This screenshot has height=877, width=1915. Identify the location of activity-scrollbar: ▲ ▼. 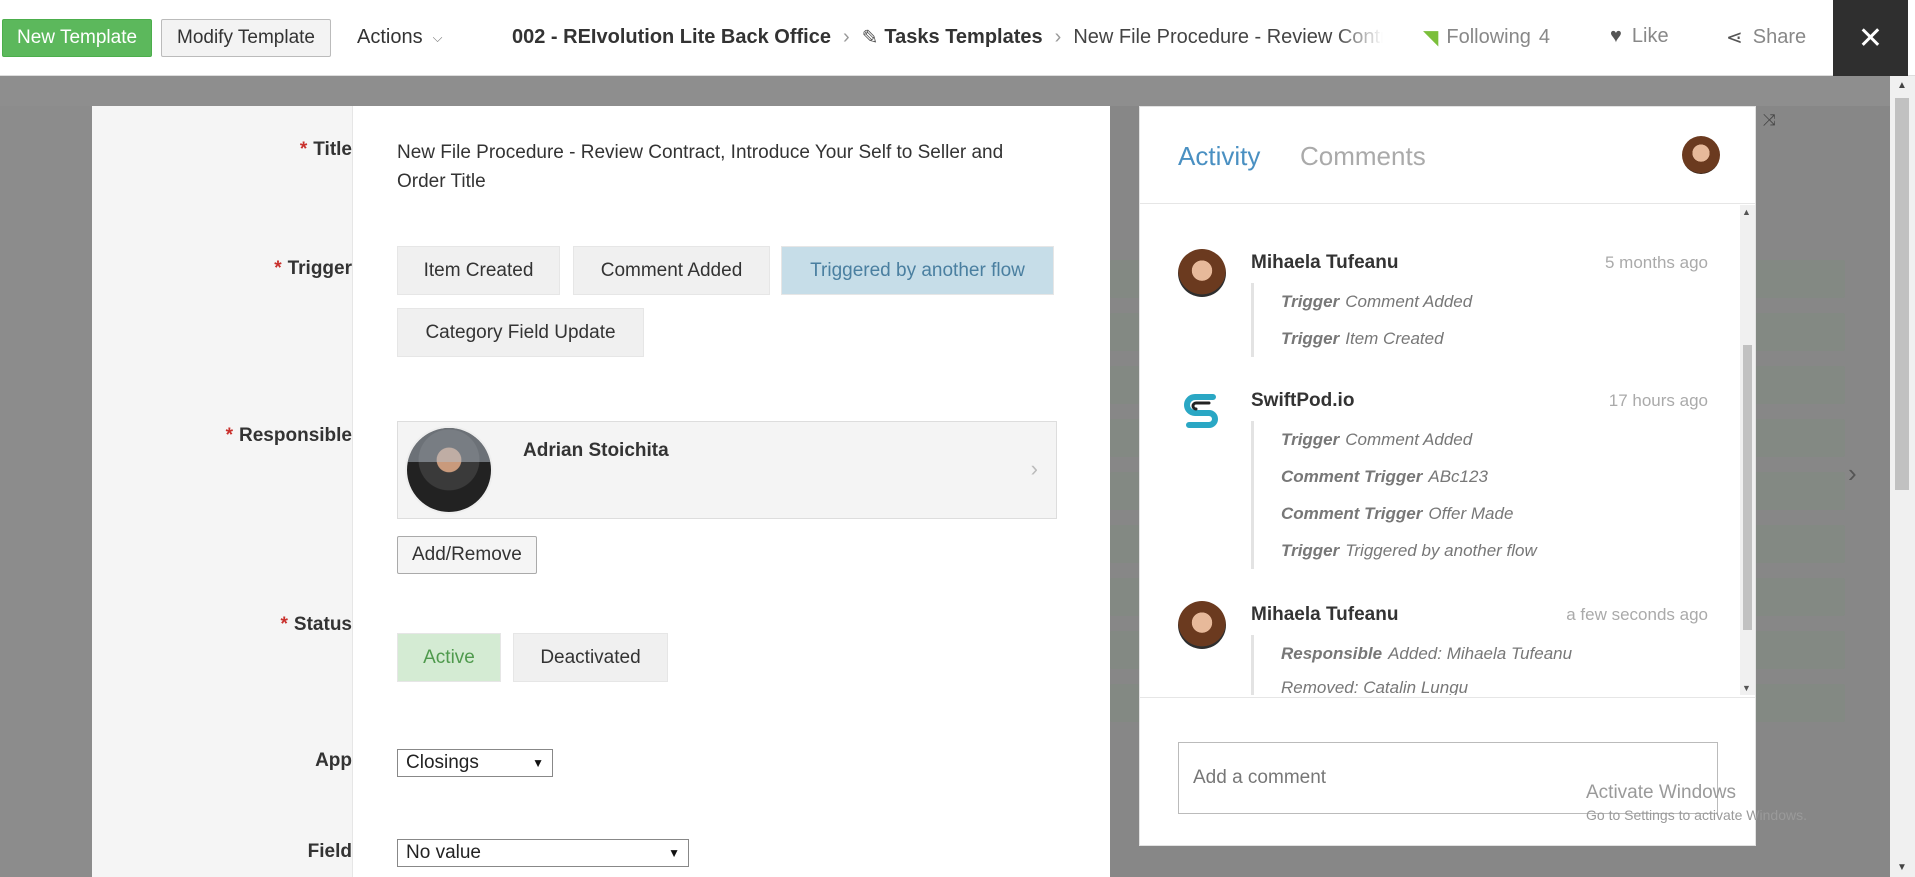
(1747, 450).